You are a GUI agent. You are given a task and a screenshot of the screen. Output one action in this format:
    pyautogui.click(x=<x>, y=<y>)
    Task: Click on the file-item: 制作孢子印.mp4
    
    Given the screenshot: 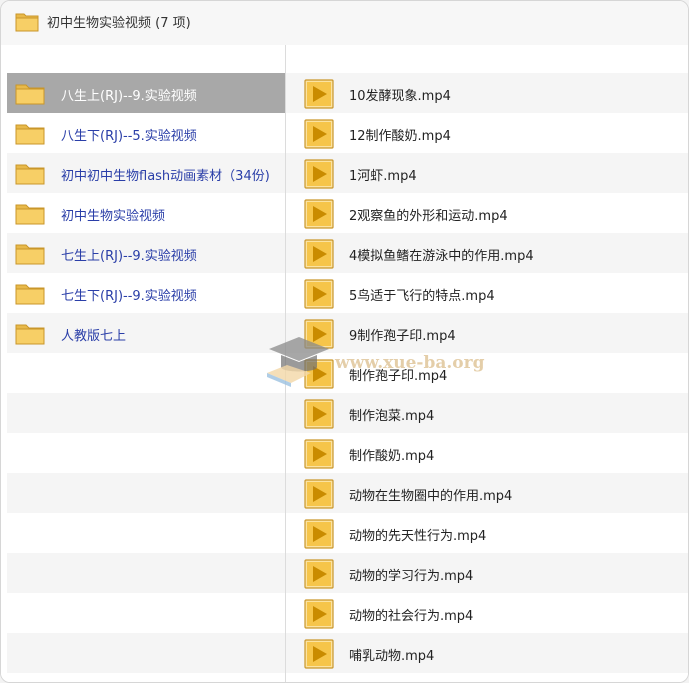 What is the action you would take?
    pyautogui.click(x=487, y=373)
    